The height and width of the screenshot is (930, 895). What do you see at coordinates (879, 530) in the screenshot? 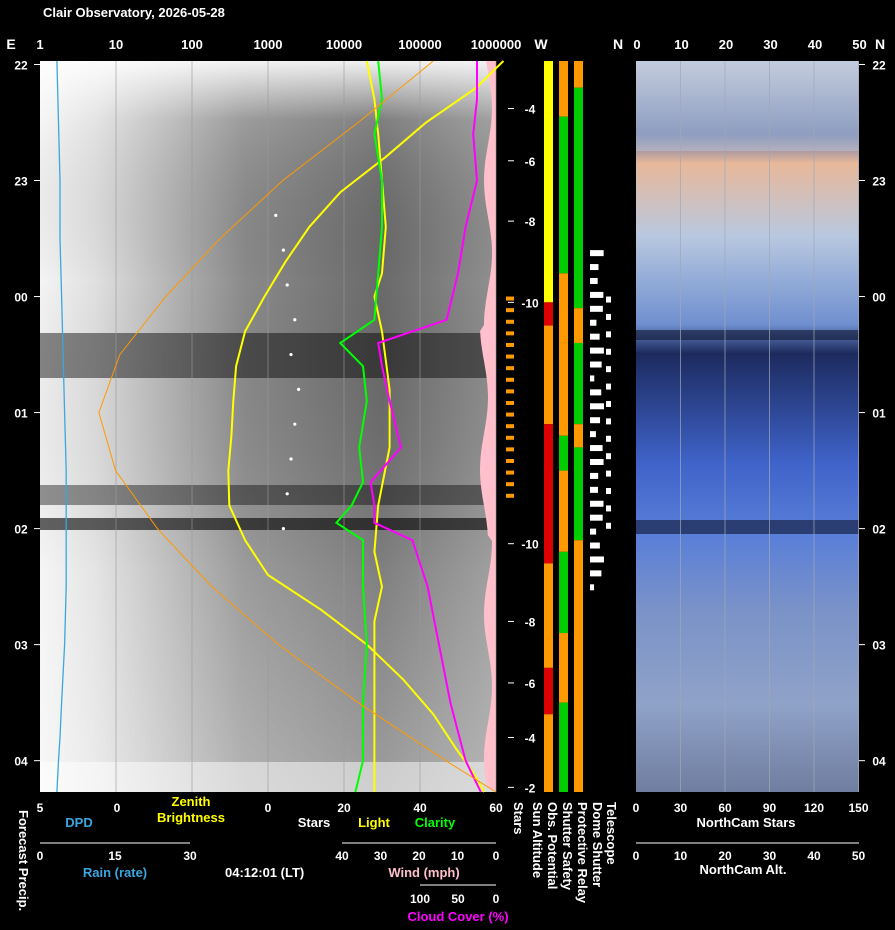
I see `time-tick-right: 02` at bounding box center [879, 530].